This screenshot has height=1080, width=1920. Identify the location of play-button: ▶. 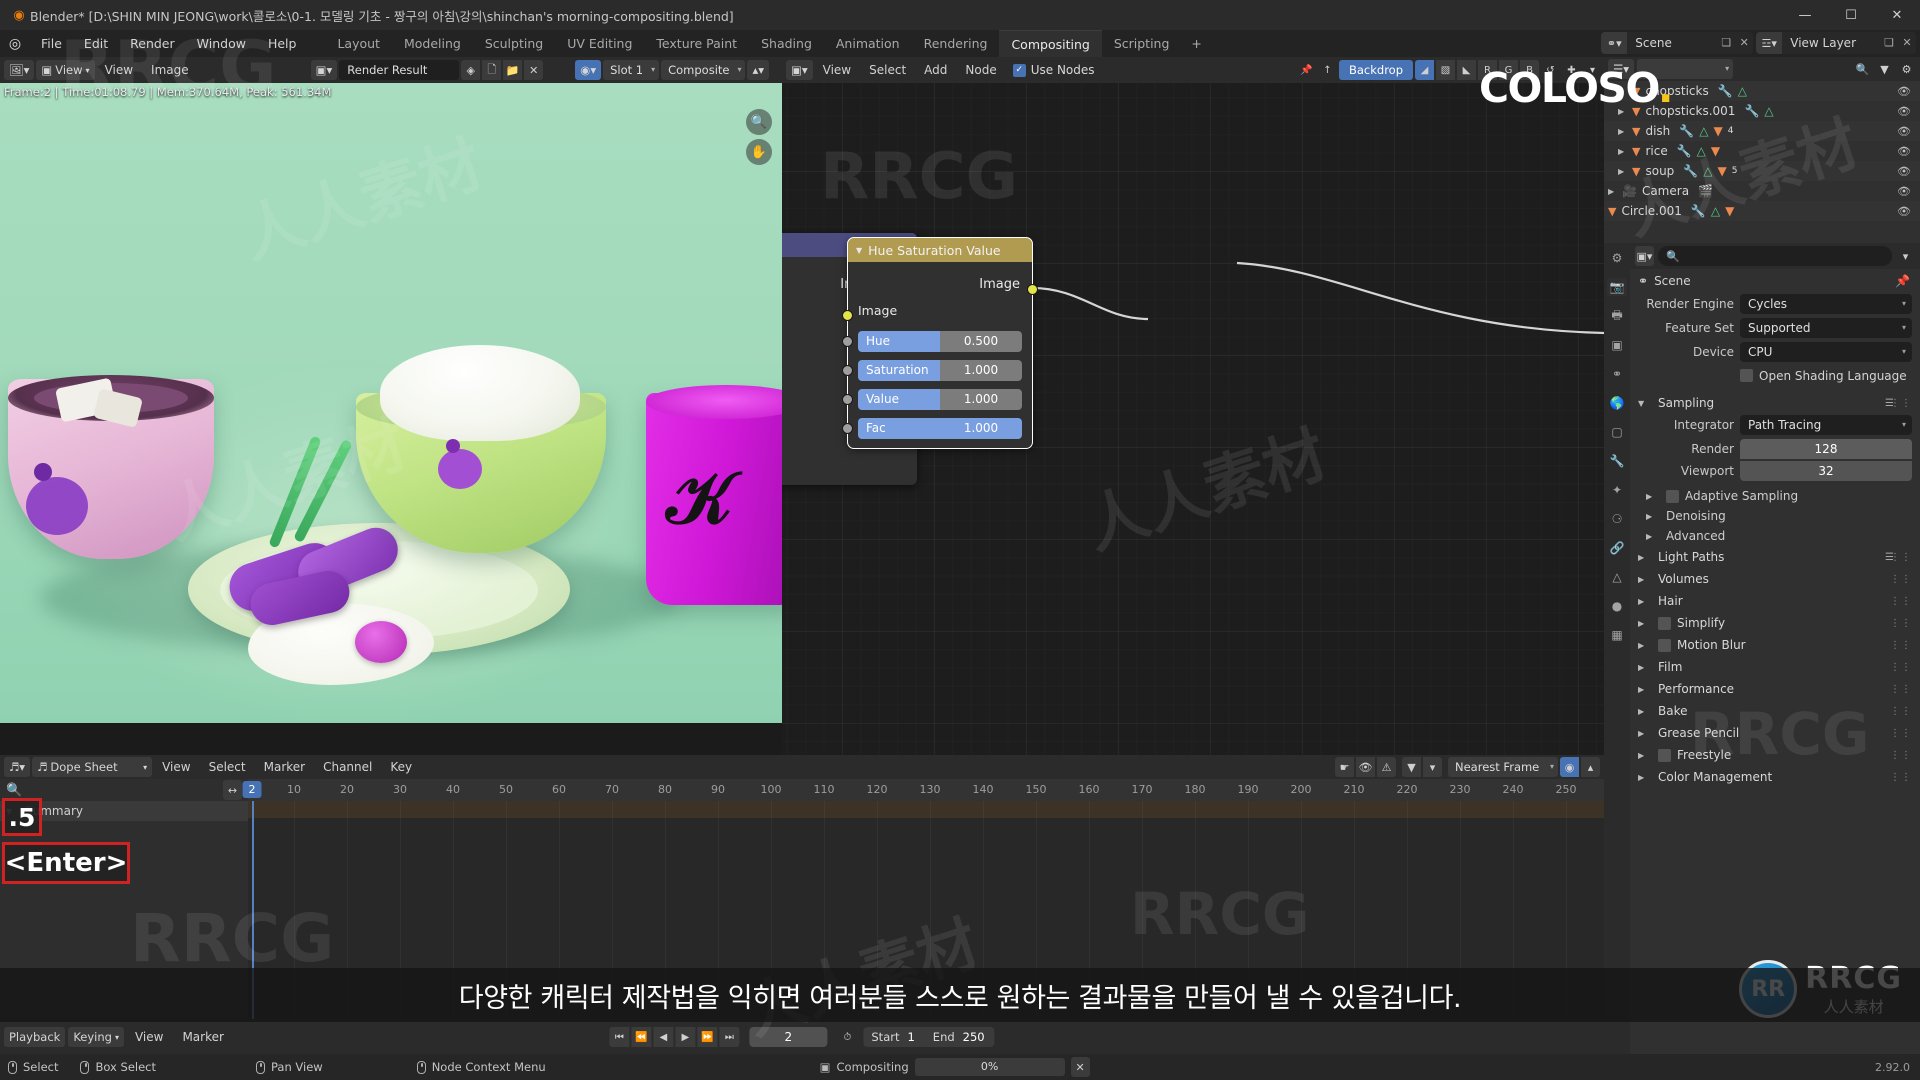
(685, 1037).